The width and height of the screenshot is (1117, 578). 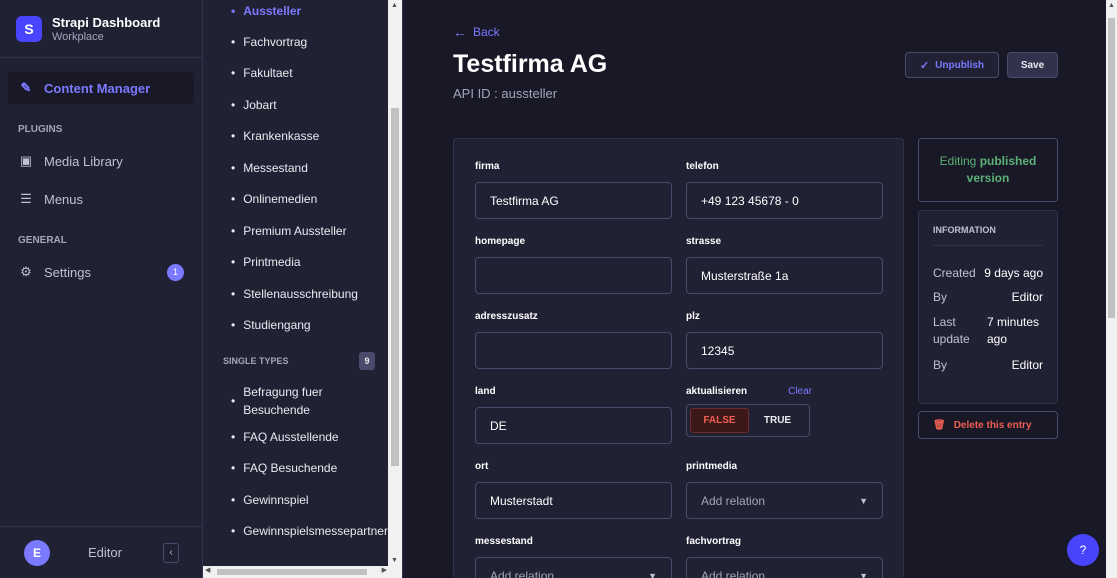 What do you see at coordinates (272, 11) in the screenshot?
I see `item-label: Aussteller` at bounding box center [272, 11].